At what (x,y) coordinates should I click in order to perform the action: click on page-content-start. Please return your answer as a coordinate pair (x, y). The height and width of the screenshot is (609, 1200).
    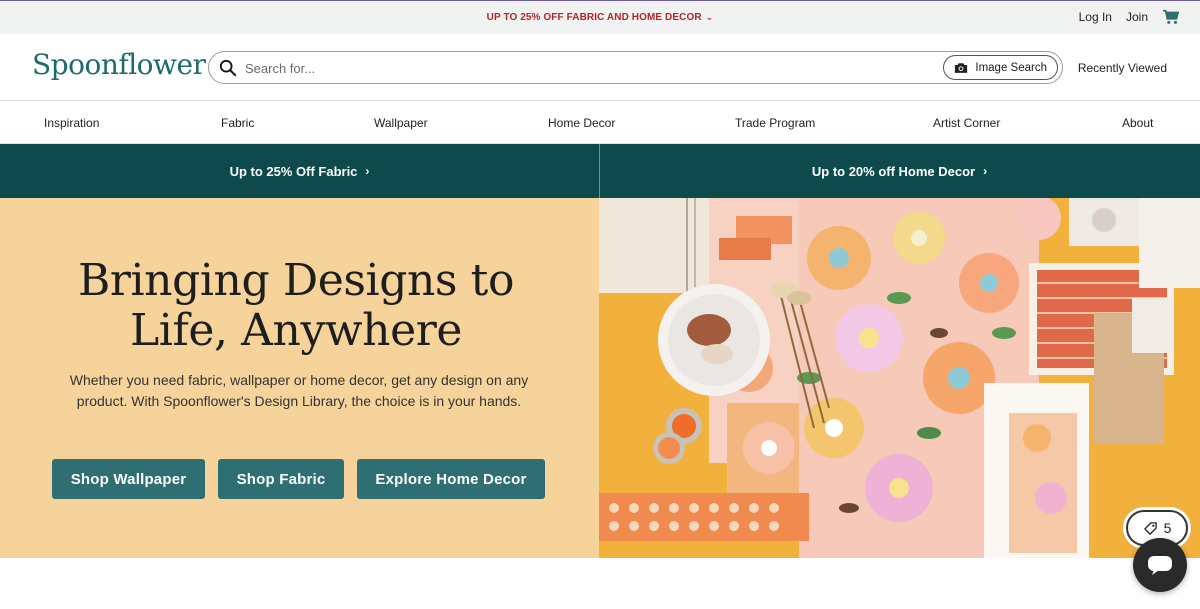
    Looking at the image, I should click on (600, 583).